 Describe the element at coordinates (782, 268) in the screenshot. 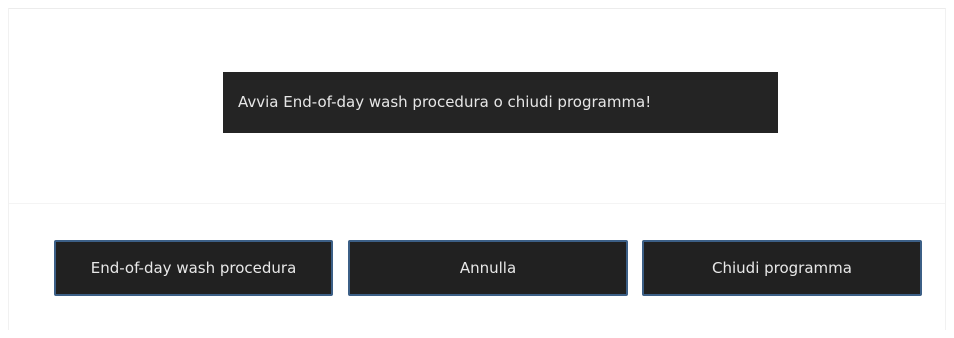

I see `close-program-button: Chiudi programma` at that location.